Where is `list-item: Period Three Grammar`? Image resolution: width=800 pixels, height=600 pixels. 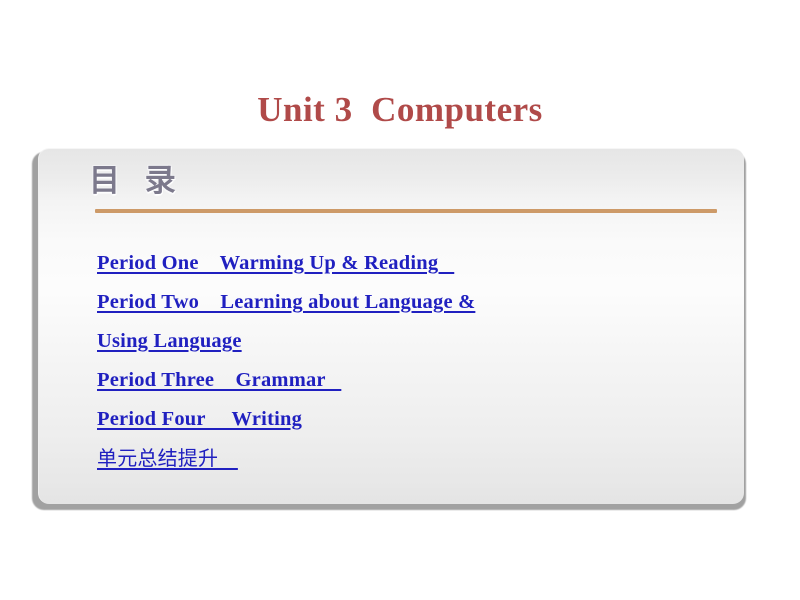 list-item: Period Three Grammar is located at coordinates (417, 380).